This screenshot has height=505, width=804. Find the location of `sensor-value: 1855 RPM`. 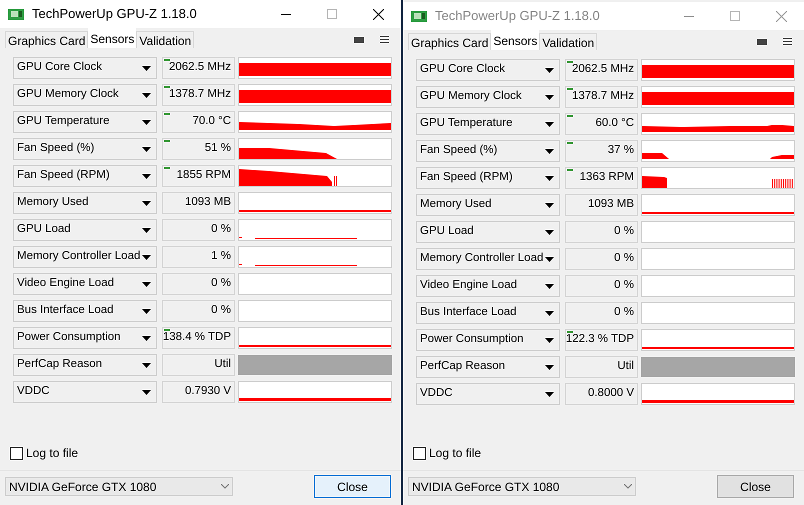

sensor-value: 1855 RPM is located at coordinates (198, 176).